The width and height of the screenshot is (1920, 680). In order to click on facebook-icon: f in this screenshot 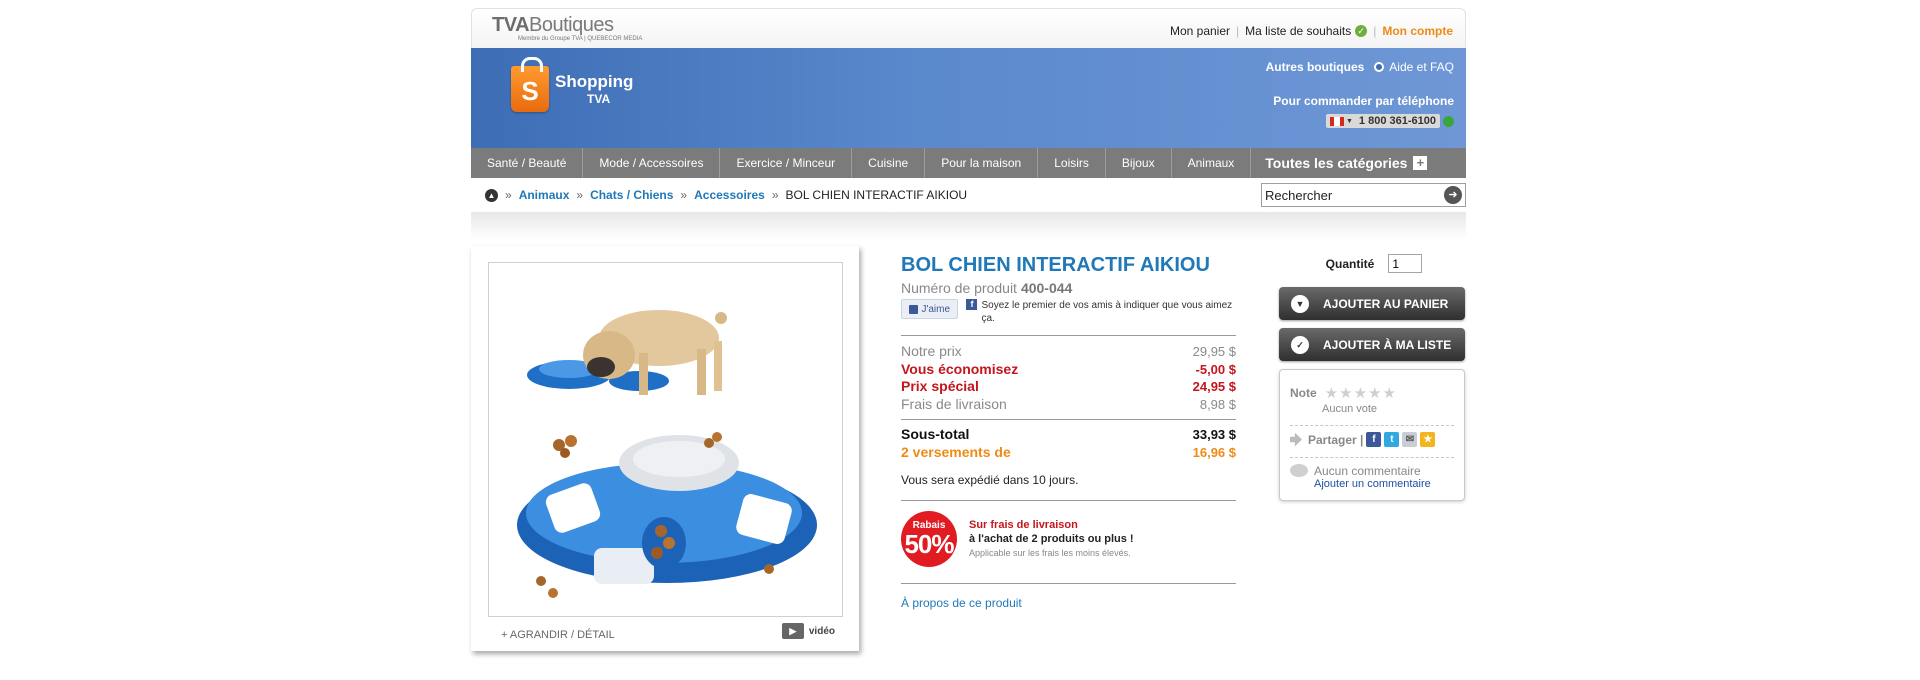, I will do `click(1374, 439)`.